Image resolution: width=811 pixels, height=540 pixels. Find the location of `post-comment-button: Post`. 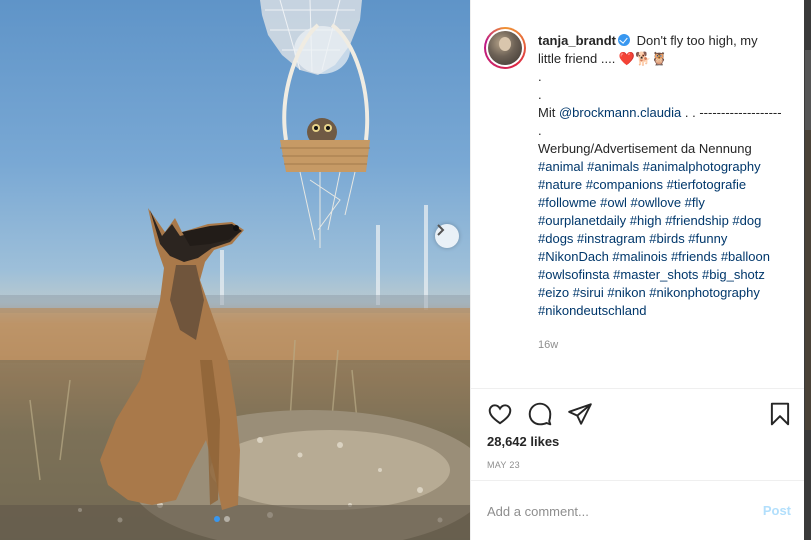

post-comment-button: Post is located at coordinates (777, 510).